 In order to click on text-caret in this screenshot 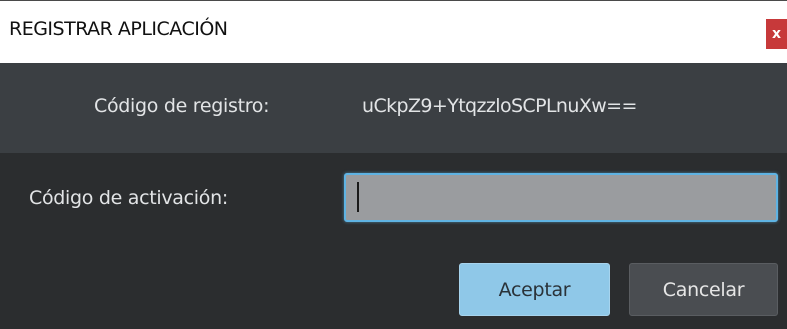, I will do `click(358, 197)`.